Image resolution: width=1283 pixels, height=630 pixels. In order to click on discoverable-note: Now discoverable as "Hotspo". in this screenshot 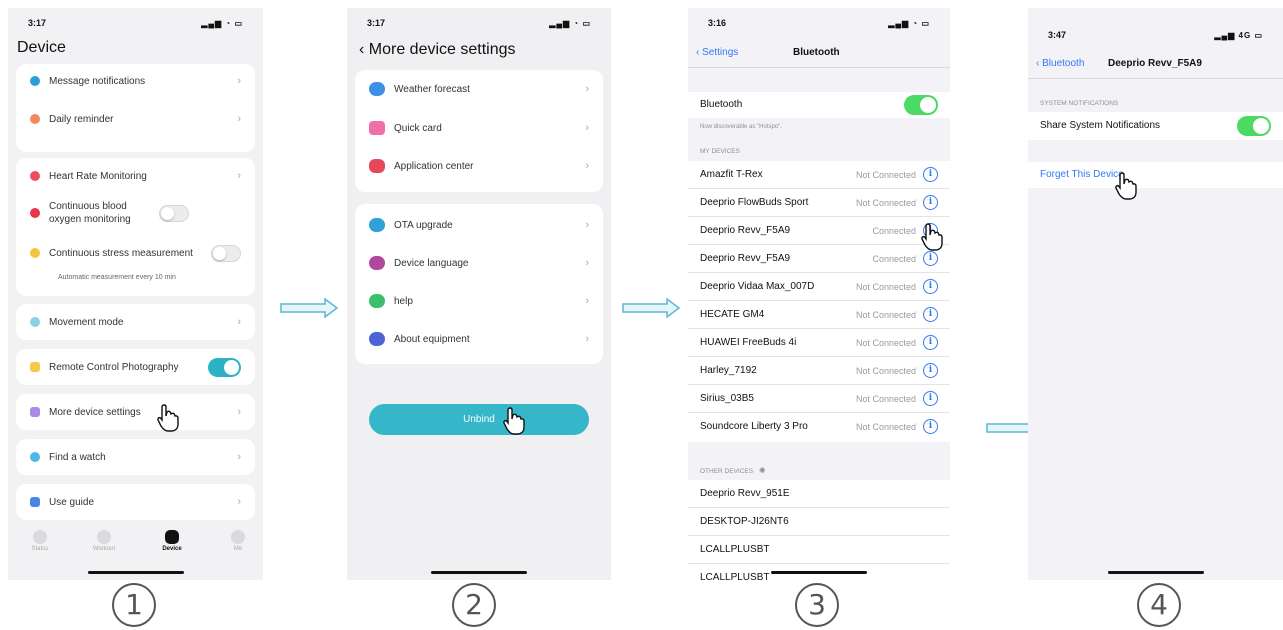, I will do `click(741, 127)`.